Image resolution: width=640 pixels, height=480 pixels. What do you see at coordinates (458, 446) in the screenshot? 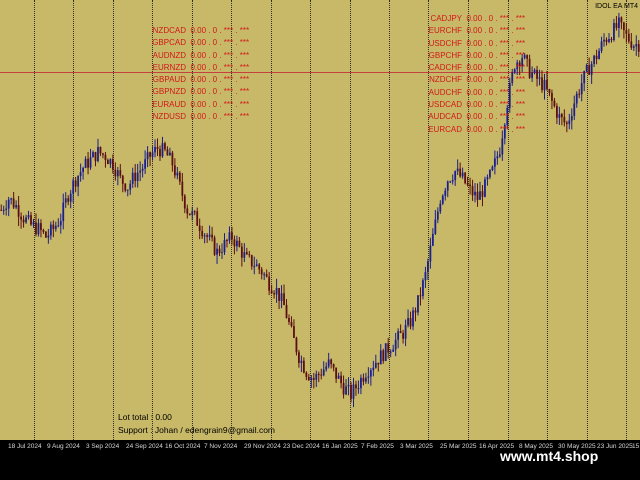
I see `time-axis-label: 25 Mar 2025` at bounding box center [458, 446].